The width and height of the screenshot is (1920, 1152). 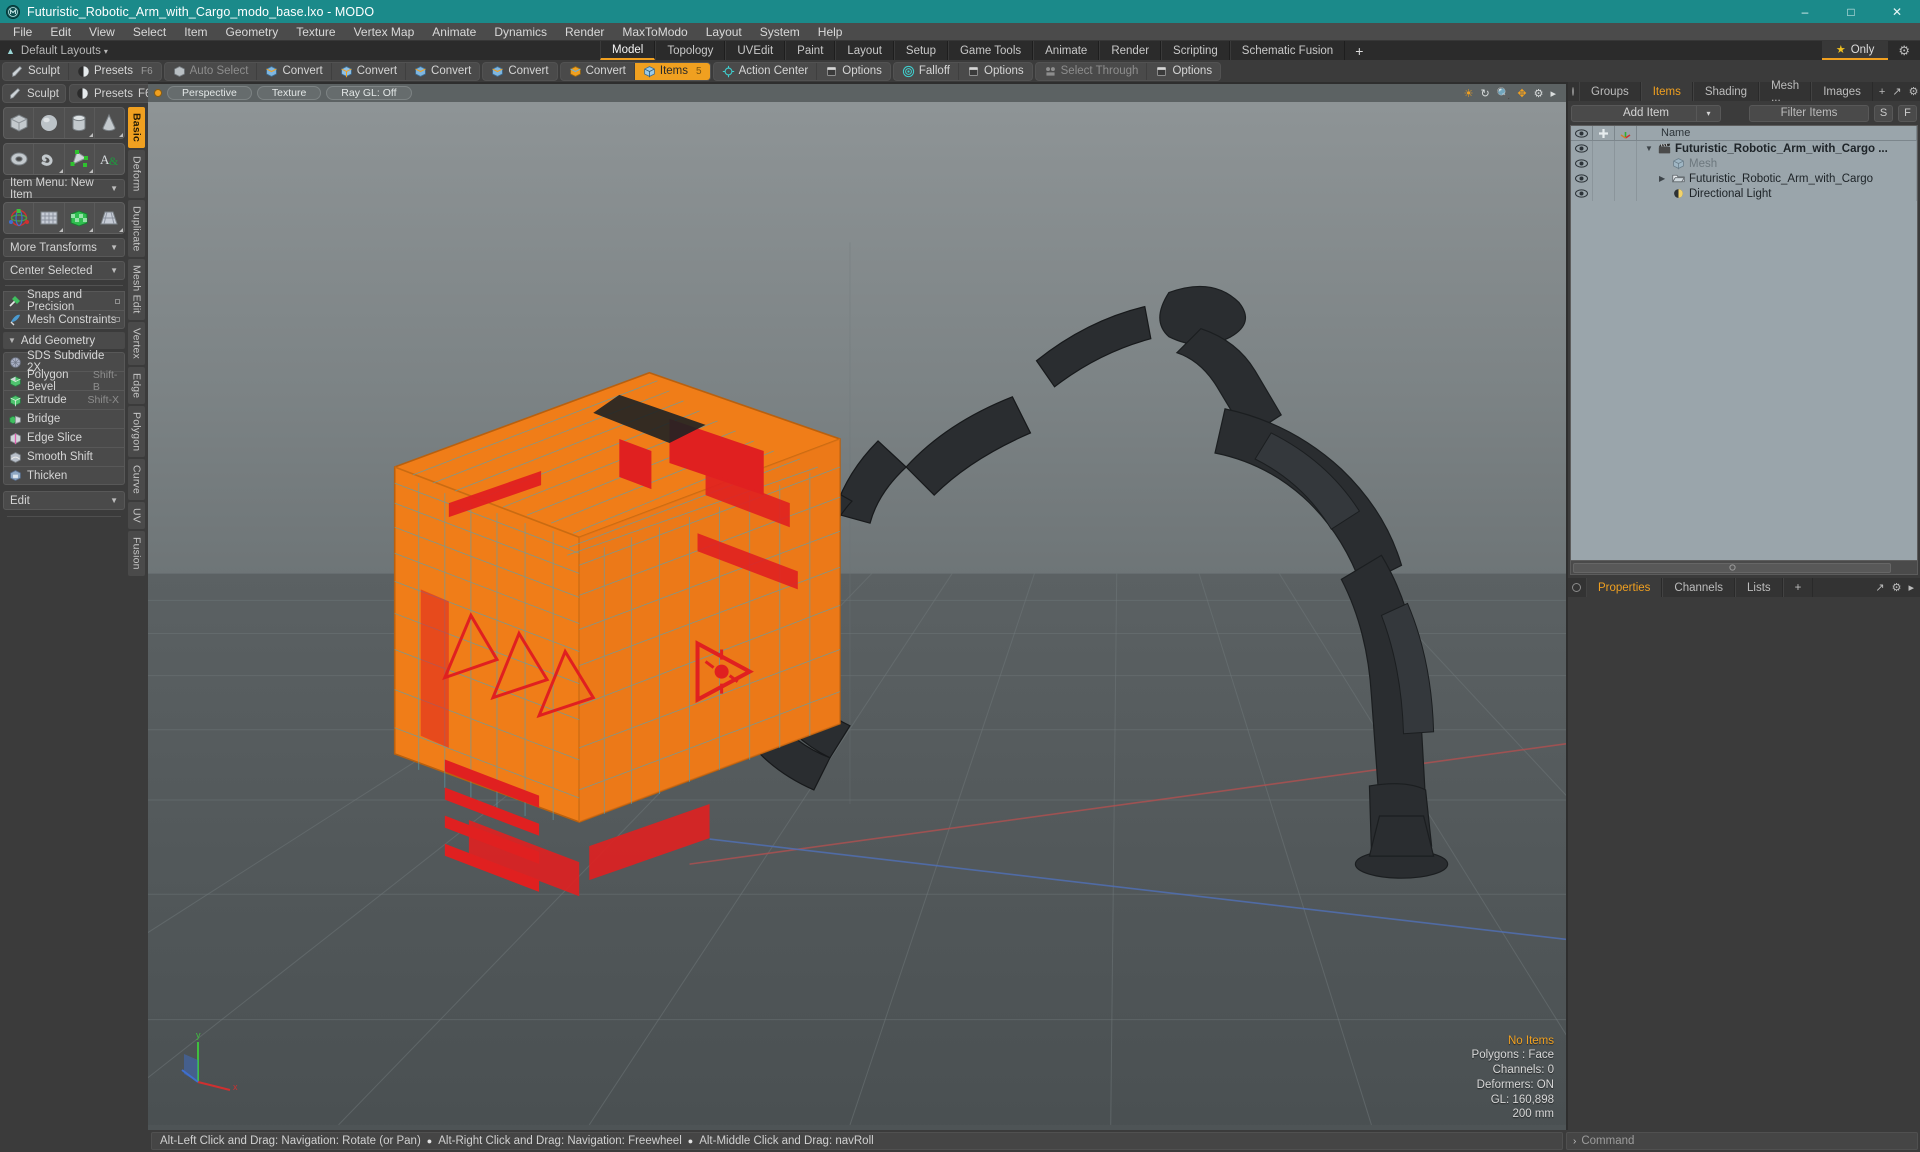 I want to click on edit-dropdown: Edit ▼, so click(x=64, y=500).